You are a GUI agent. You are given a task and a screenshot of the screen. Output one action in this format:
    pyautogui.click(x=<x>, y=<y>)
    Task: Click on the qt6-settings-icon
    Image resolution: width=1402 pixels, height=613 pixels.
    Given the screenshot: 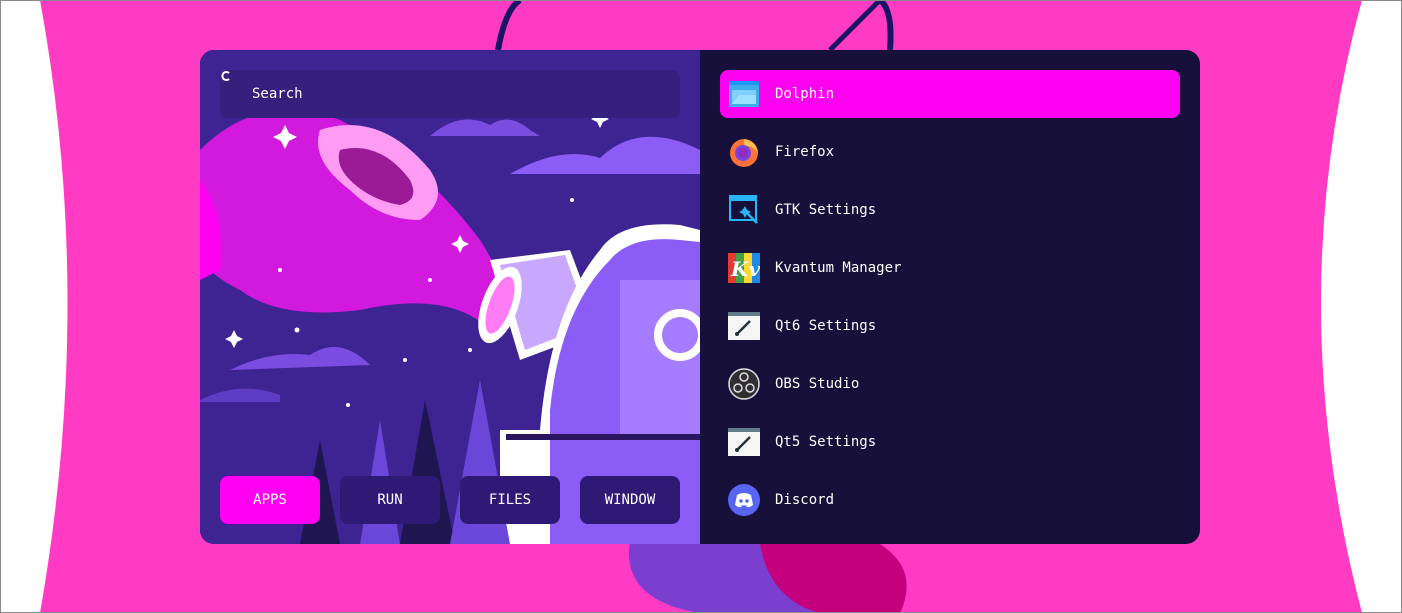 What is the action you would take?
    pyautogui.click(x=744, y=326)
    